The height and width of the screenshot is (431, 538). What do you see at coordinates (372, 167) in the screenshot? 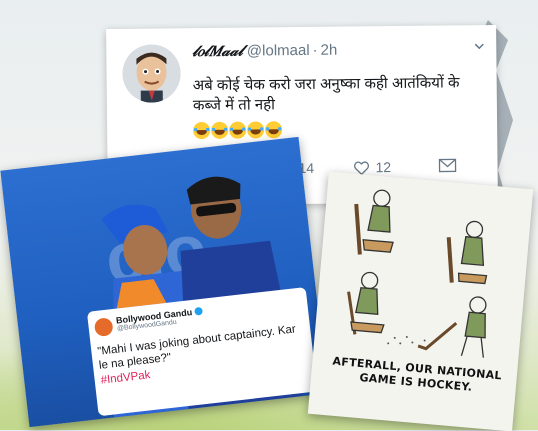
I see `like-button: 12` at bounding box center [372, 167].